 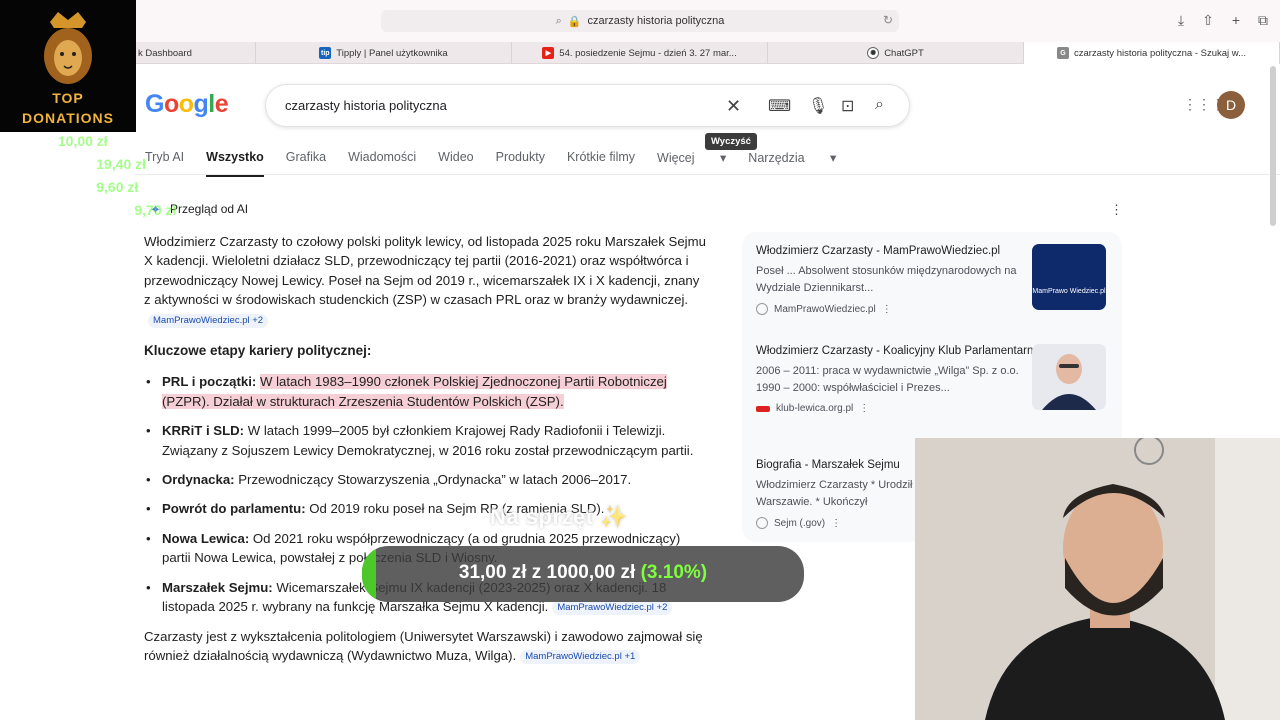 What do you see at coordinates (392, 53) in the screenshot?
I see `tab-label: Tipply | Panel użytkownika` at bounding box center [392, 53].